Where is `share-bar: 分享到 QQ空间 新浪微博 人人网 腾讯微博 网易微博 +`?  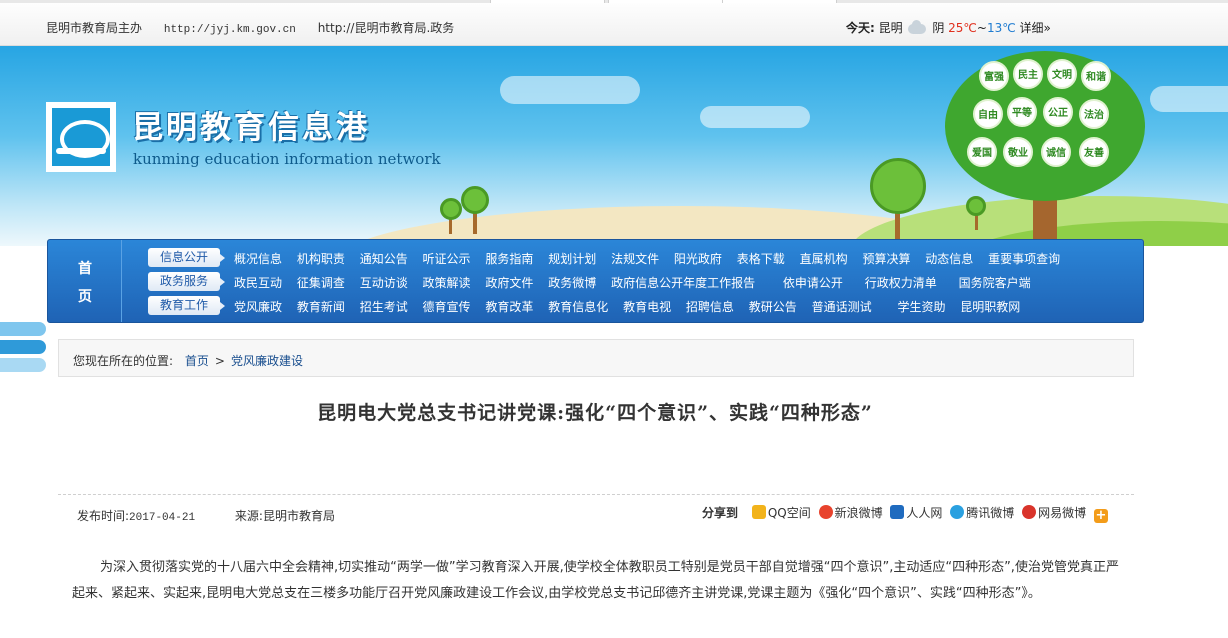 share-bar: 分享到 QQ空间 新浪微博 人人网 腾讯微博 网易微博 + is located at coordinates (906, 513).